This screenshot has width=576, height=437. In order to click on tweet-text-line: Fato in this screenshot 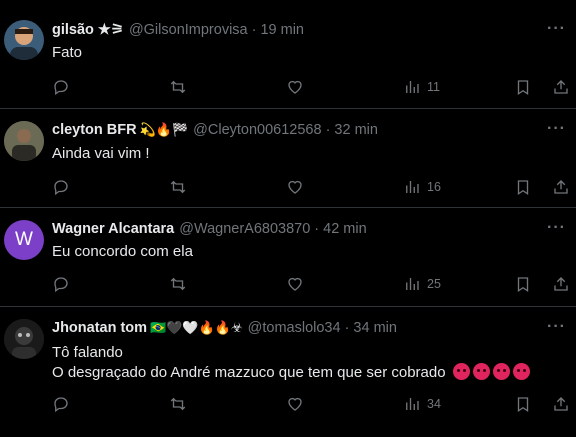, I will do `click(67, 52)`.